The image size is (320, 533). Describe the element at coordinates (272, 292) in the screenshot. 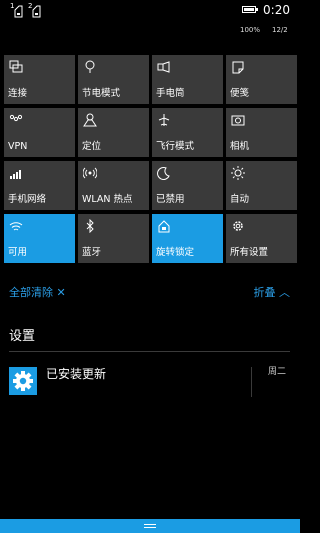

I see `collapse-button: 折叠 ︿` at that location.